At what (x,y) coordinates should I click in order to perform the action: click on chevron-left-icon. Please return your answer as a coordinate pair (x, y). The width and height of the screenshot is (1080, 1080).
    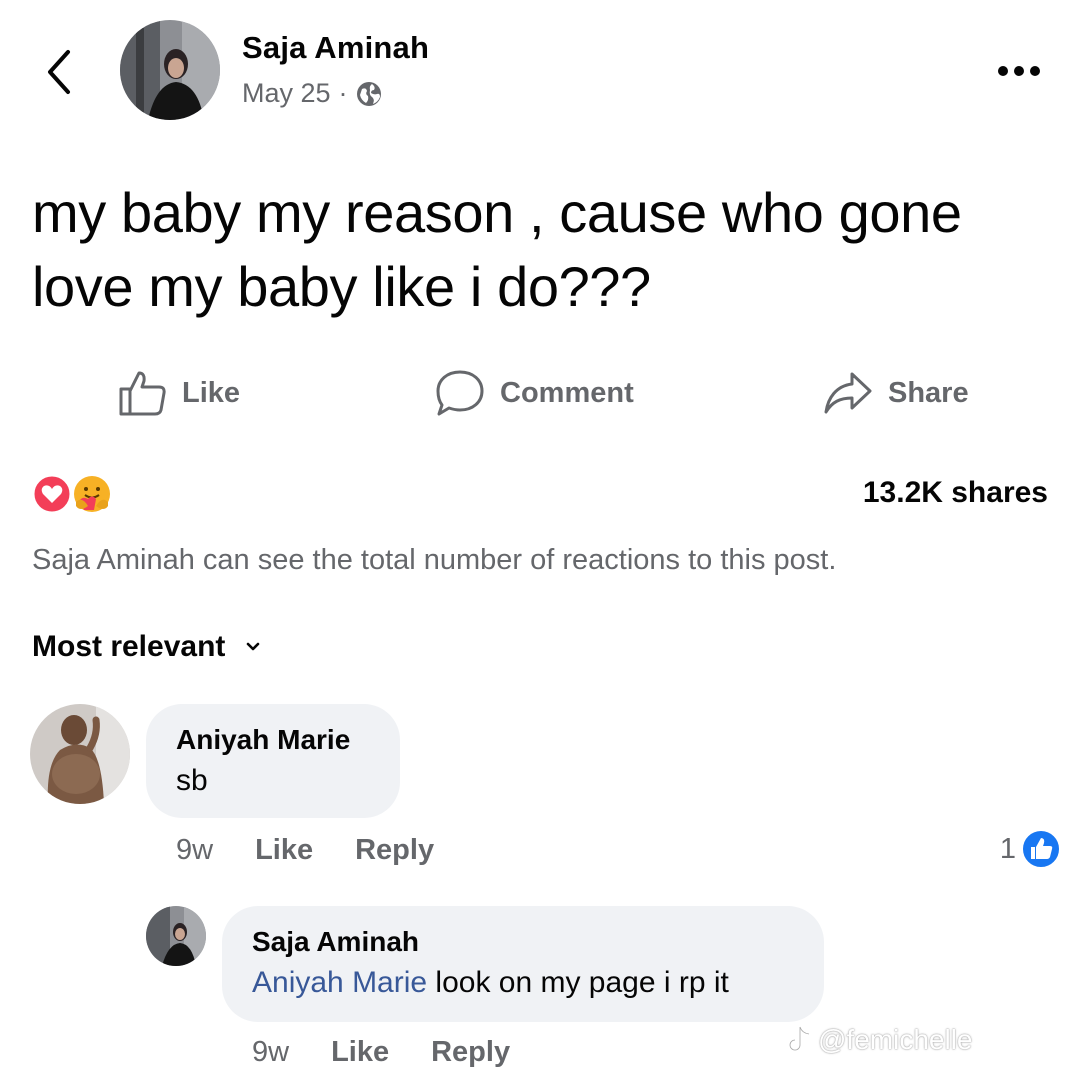
    Looking at the image, I should click on (59, 72).